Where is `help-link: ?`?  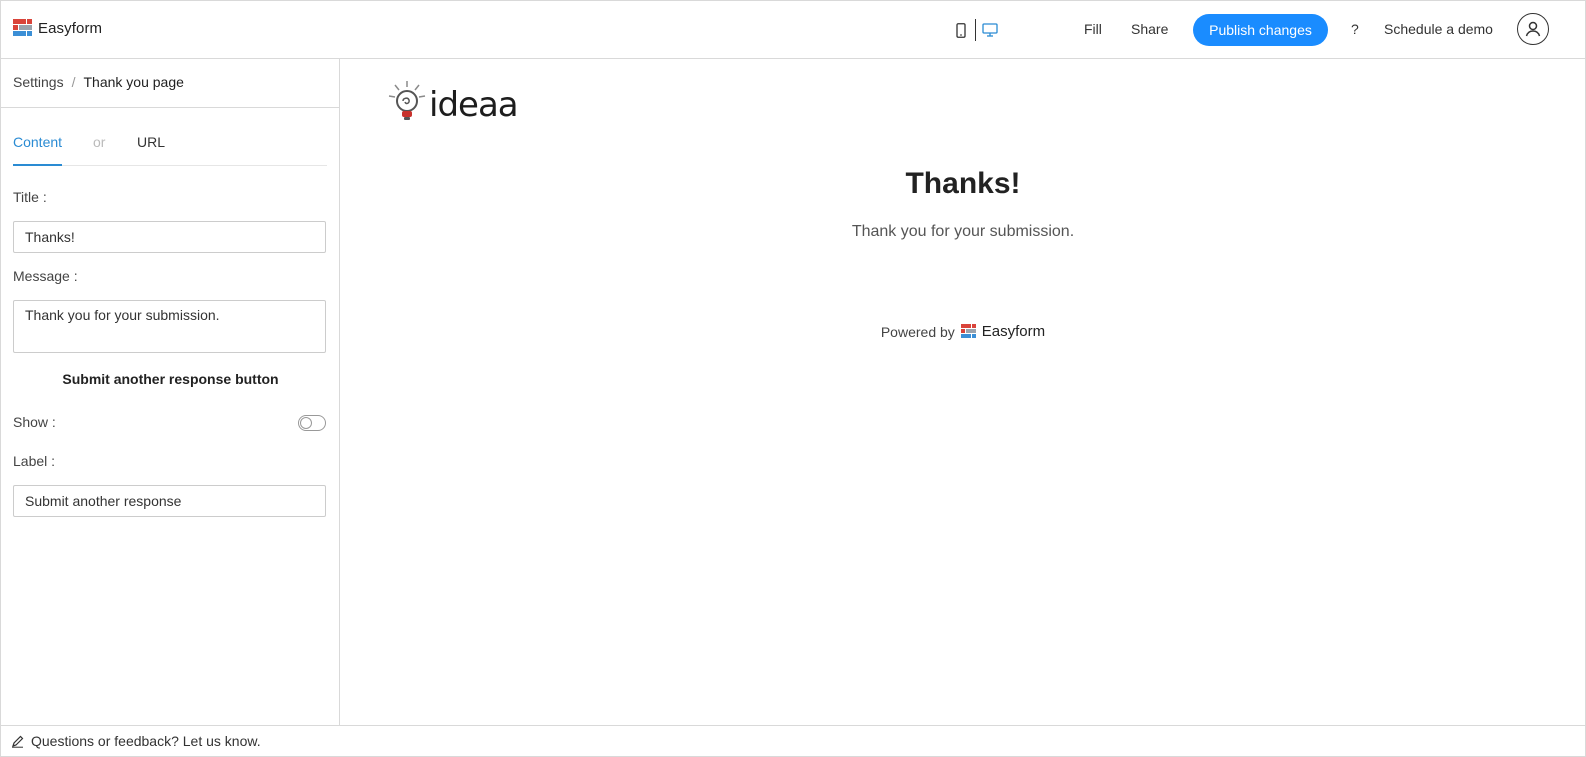 help-link: ? is located at coordinates (1355, 29).